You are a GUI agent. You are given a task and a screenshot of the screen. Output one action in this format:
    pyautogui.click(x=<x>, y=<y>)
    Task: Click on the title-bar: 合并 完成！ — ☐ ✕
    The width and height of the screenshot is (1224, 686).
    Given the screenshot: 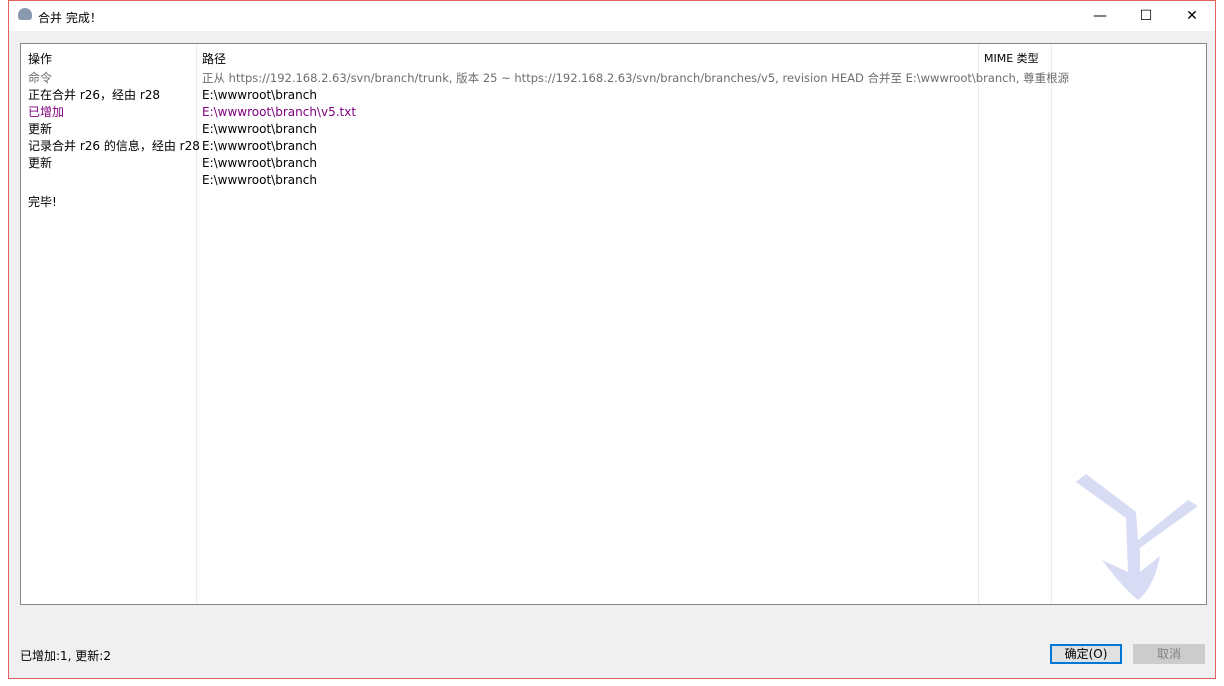 What is the action you would take?
    pyautogui.click(x=612, y=16)
    